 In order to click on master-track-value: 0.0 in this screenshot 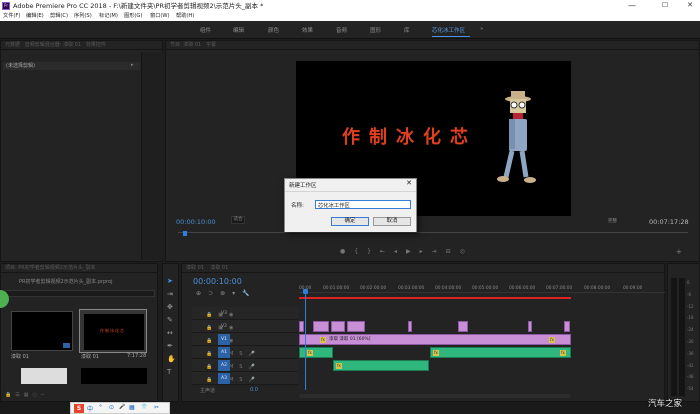, I will do `click(254, 390)`.